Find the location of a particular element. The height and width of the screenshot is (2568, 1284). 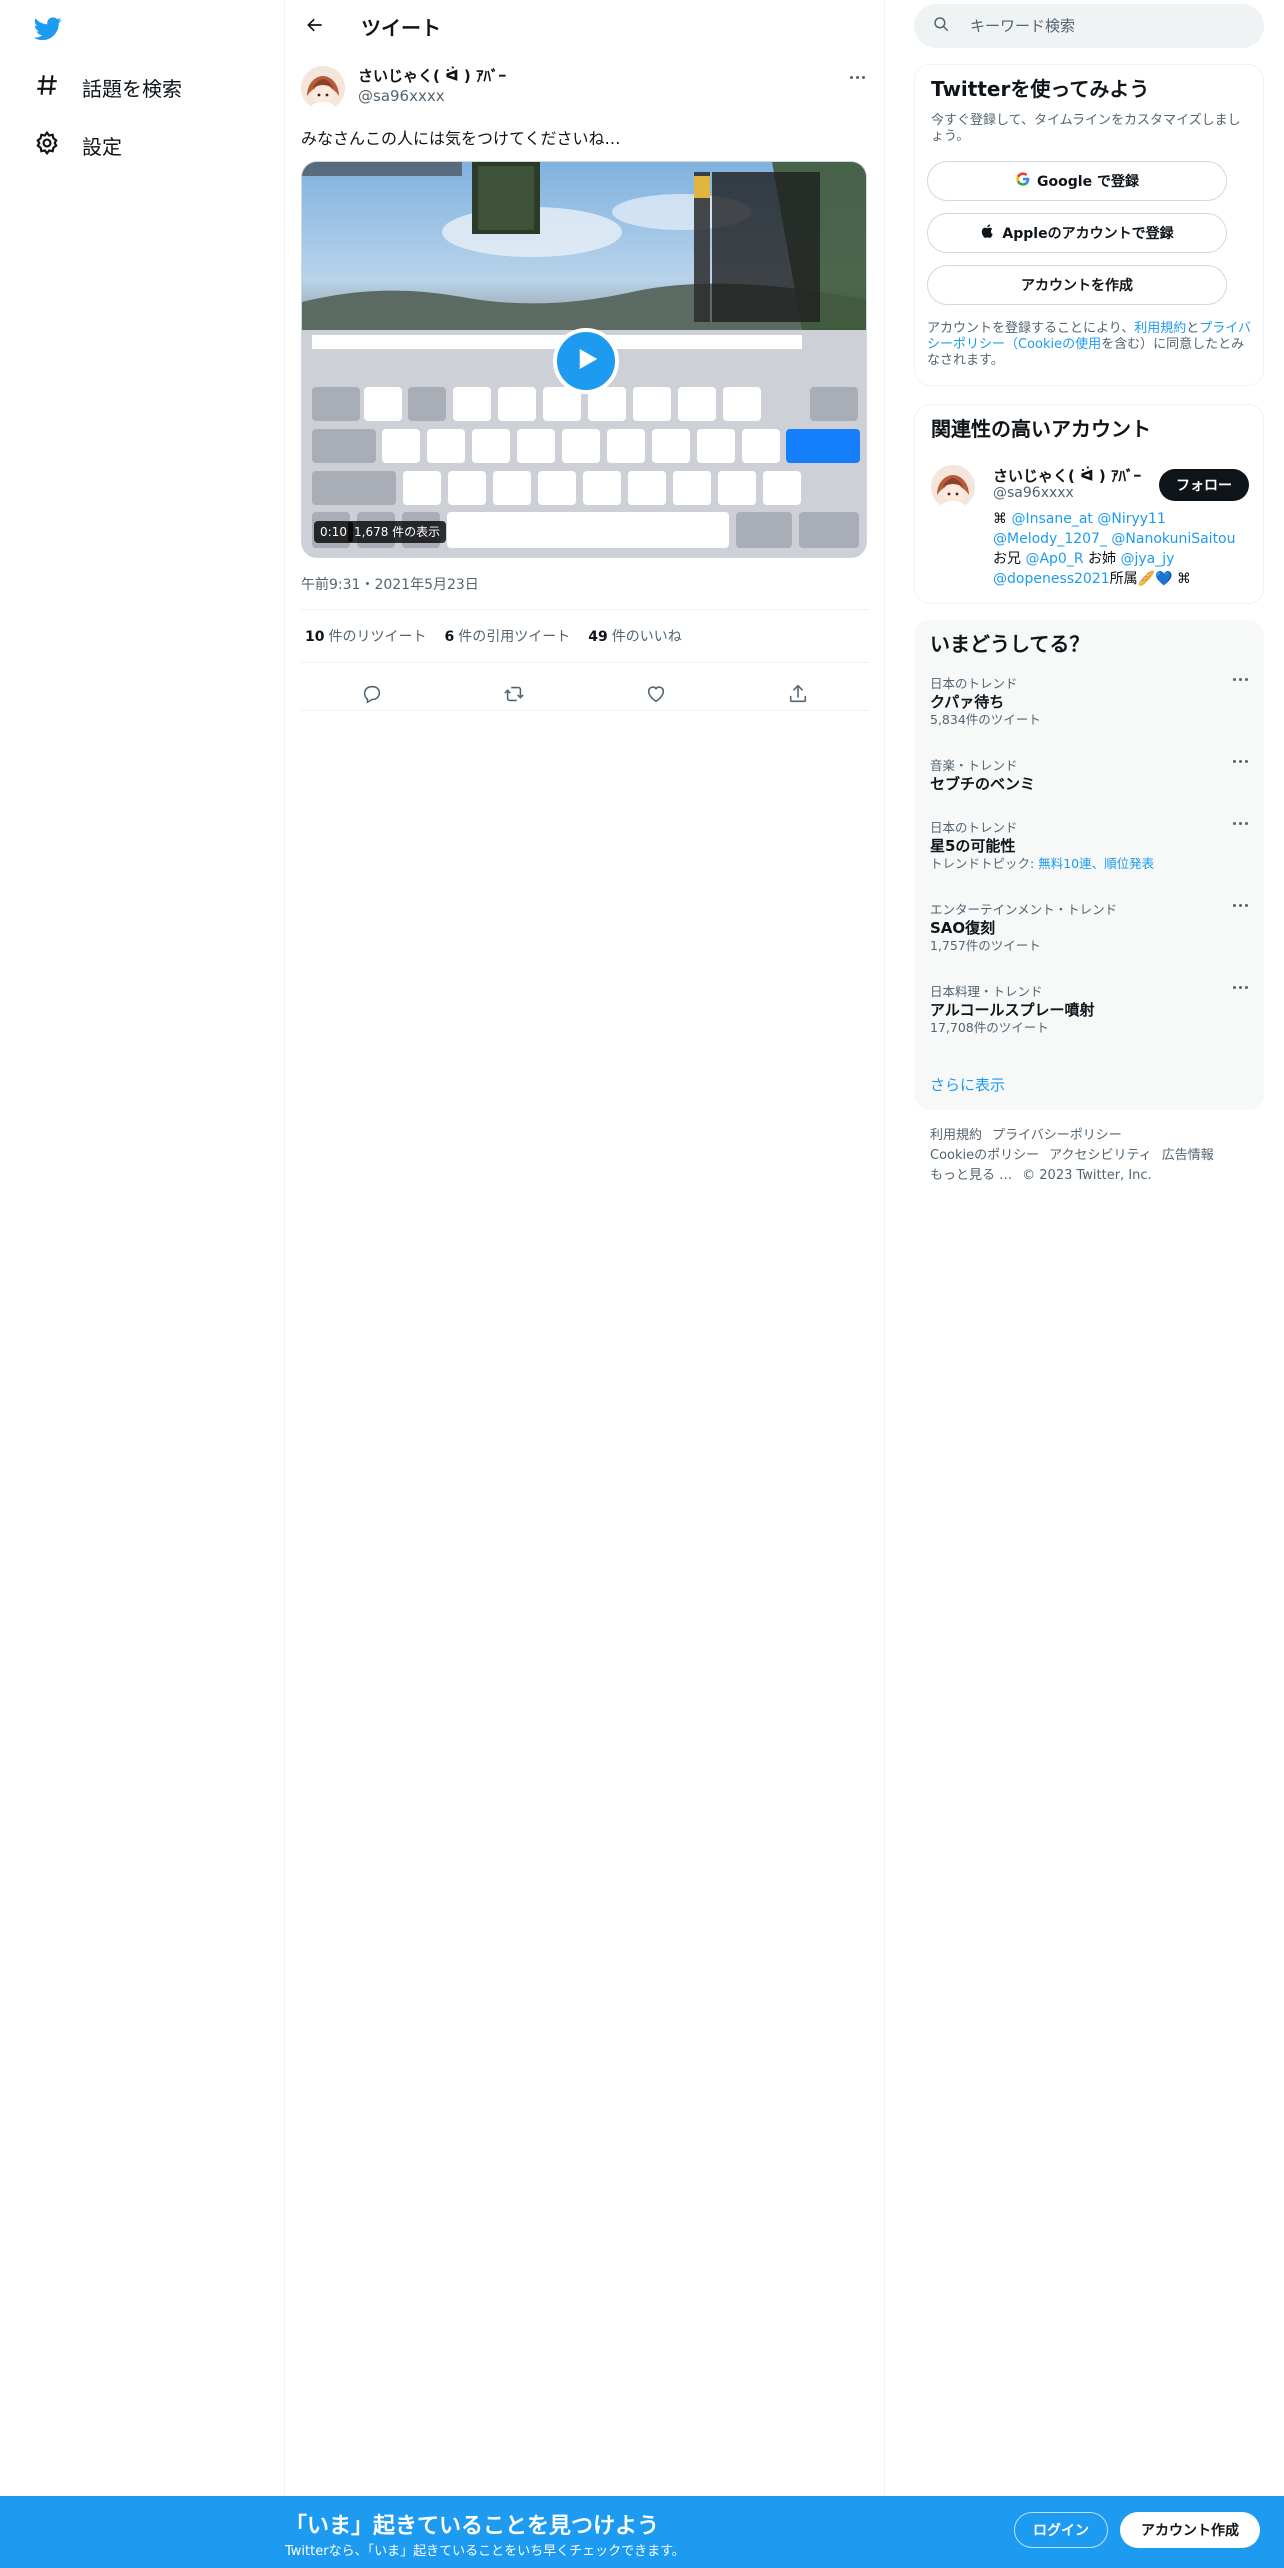

relevant-title: 関連性の高いアカウント is located at coordinates (1041, 429).